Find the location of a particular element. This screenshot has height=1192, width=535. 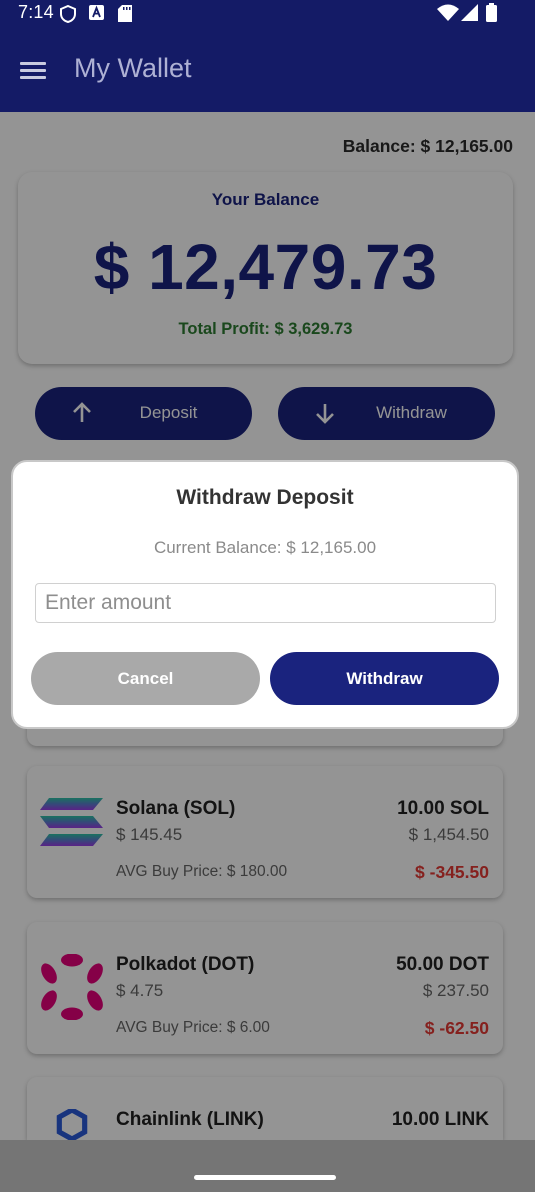

app-title: My Wallet is located at coordinates (133, 68).